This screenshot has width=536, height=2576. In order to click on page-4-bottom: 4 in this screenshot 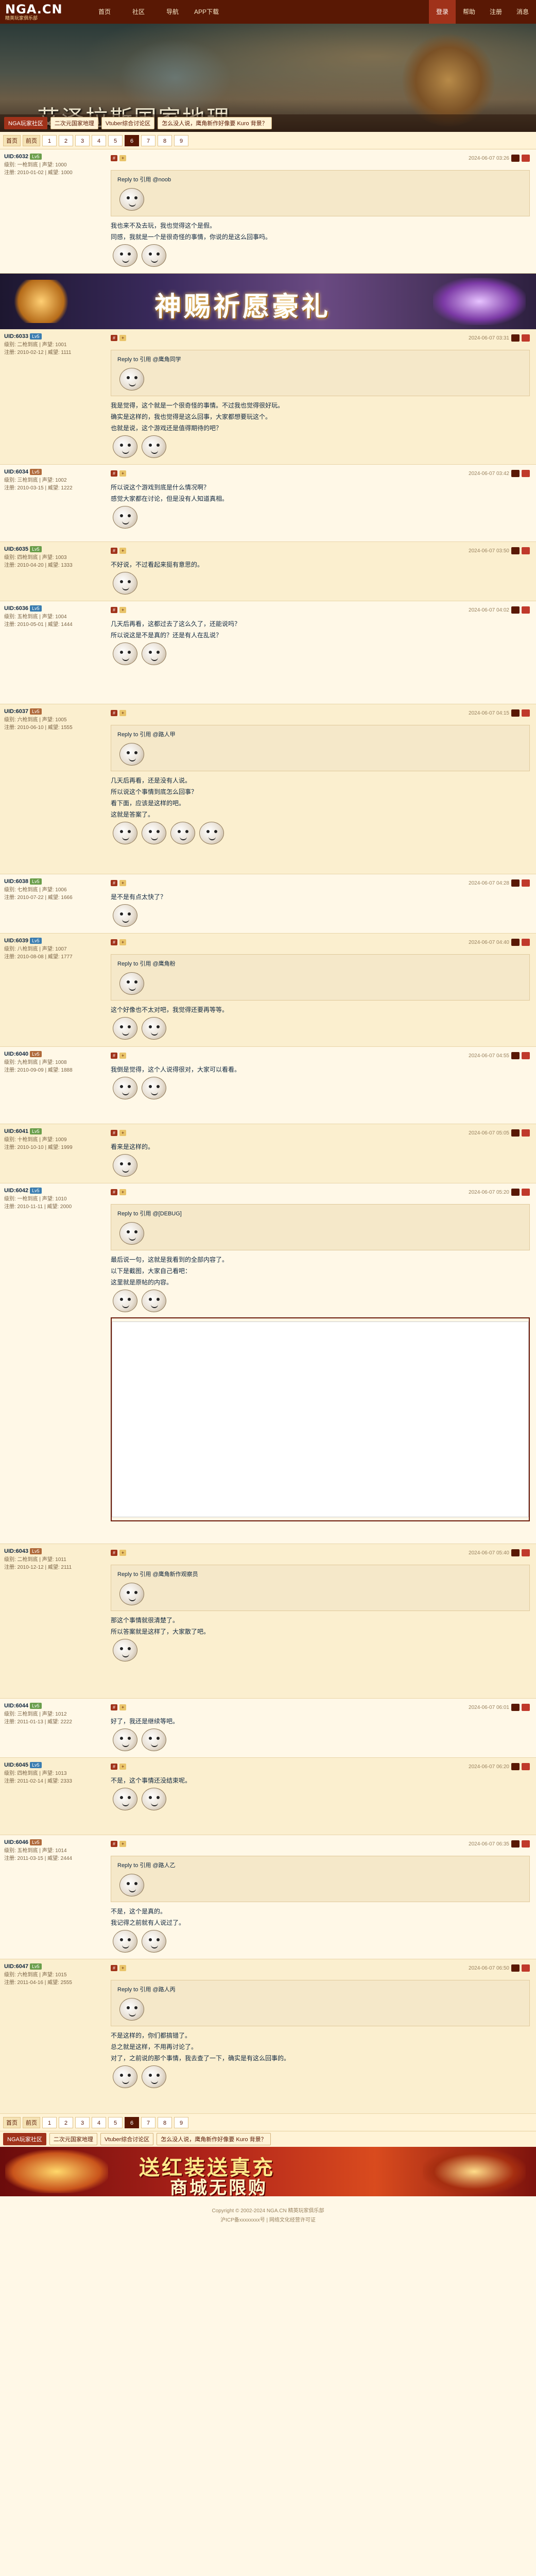, I will do `click(99, 2122)`.